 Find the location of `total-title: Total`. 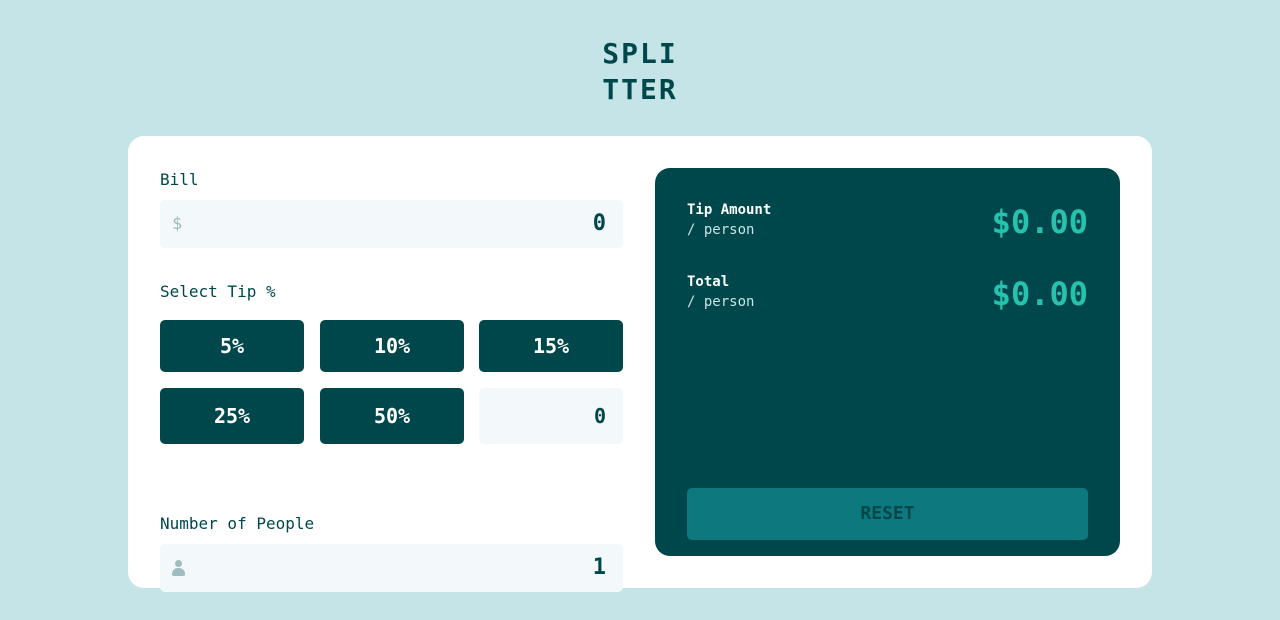

total-title: Total is located at coordinates (708, 282).